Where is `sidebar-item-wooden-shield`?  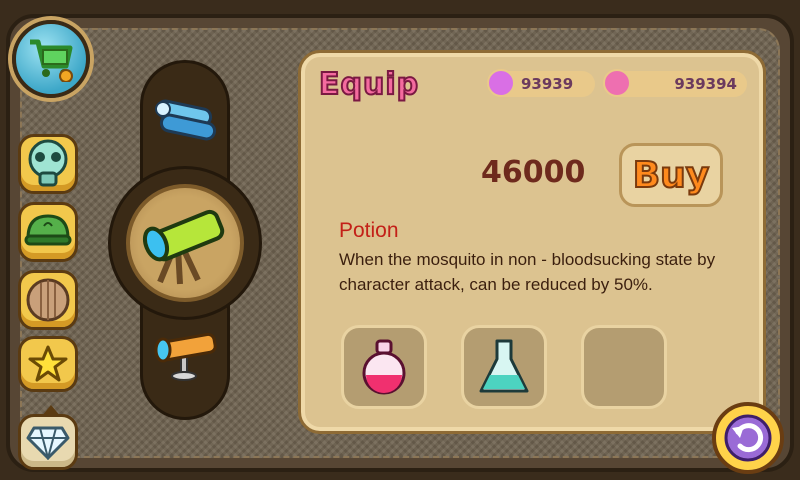
sidebar-item-wooden-shield is located at coordinates (48, 300).